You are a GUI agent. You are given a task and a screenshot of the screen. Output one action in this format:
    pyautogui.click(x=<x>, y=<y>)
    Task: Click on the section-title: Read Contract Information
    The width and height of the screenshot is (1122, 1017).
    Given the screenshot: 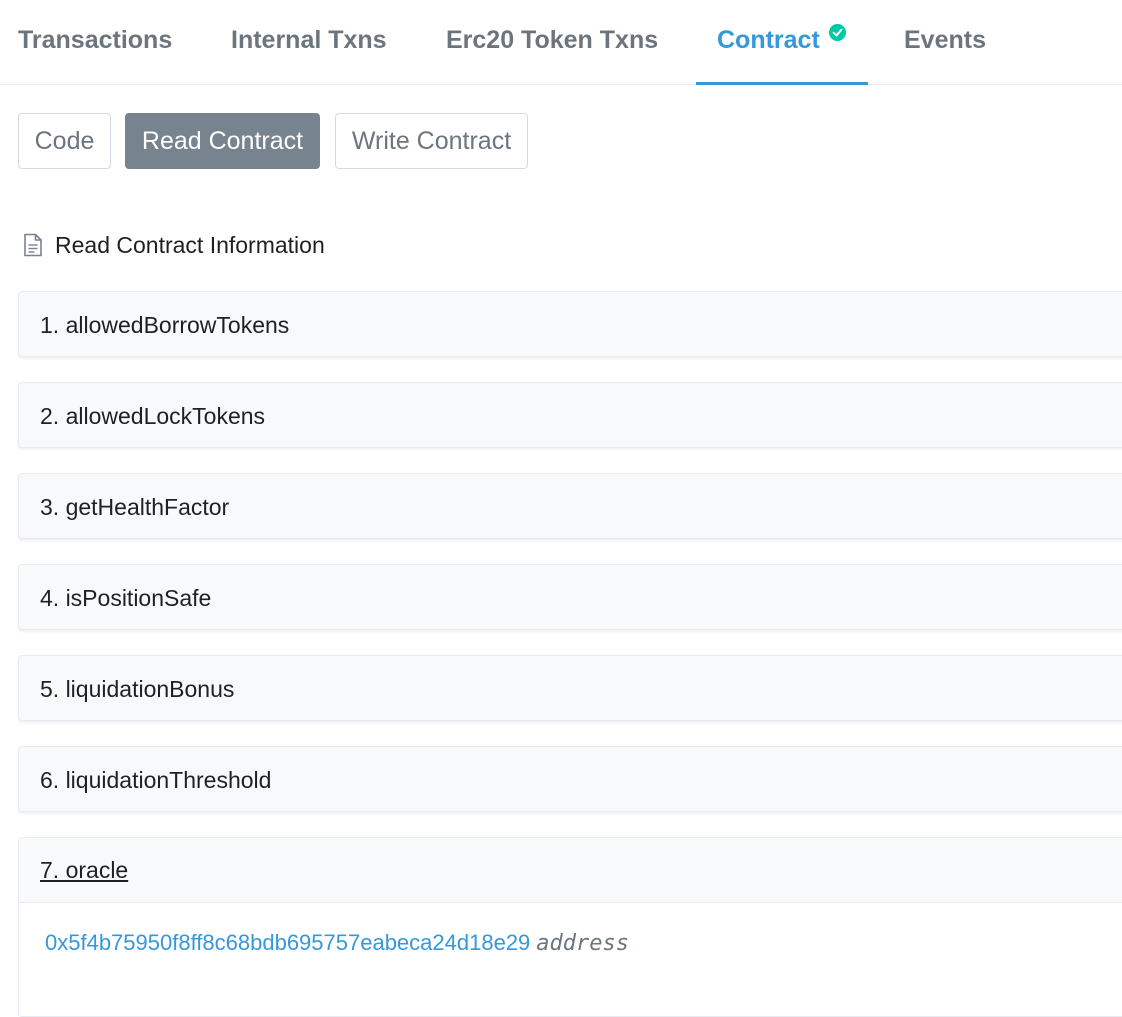 What is the action you would take?
    pyautogui.click(x=190, y=244)
    